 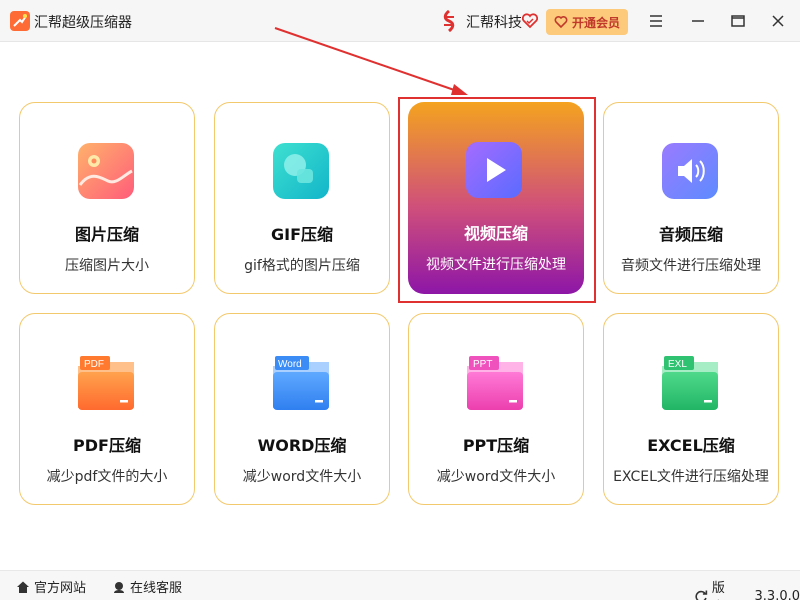 What do you see at coordinates (119, 587) in the screenshot?
I see `headset-icon` at bounding box center [119, 587].